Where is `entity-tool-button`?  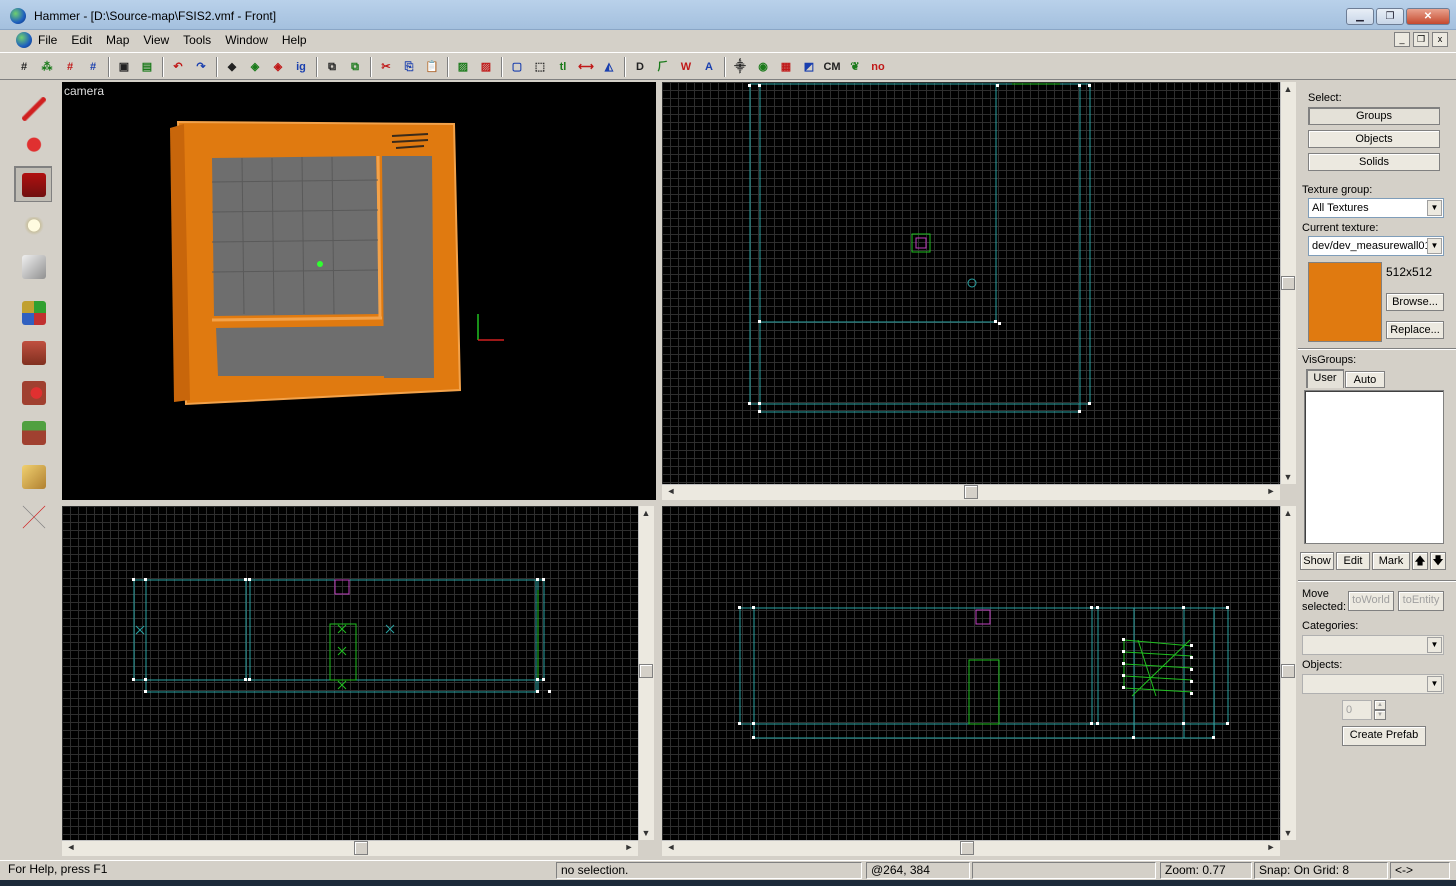 entity-tool-button is located at coordinates (33, 228).